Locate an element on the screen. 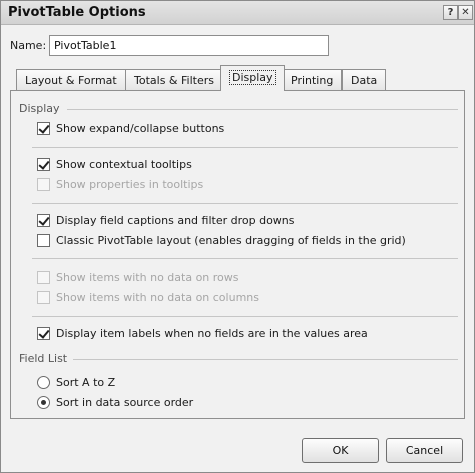 This screenshot has height=473, width=475. show-expand-collapse-checkbox: Show expand/collapse buttons is located at coordinates (130, 128).